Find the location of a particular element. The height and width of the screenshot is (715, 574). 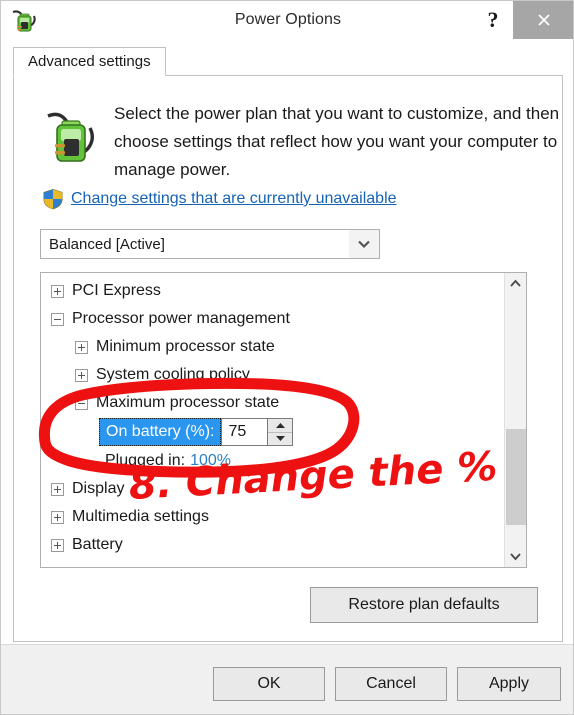

tree-row: Multimedia settings is located at coordinates (272, 517).